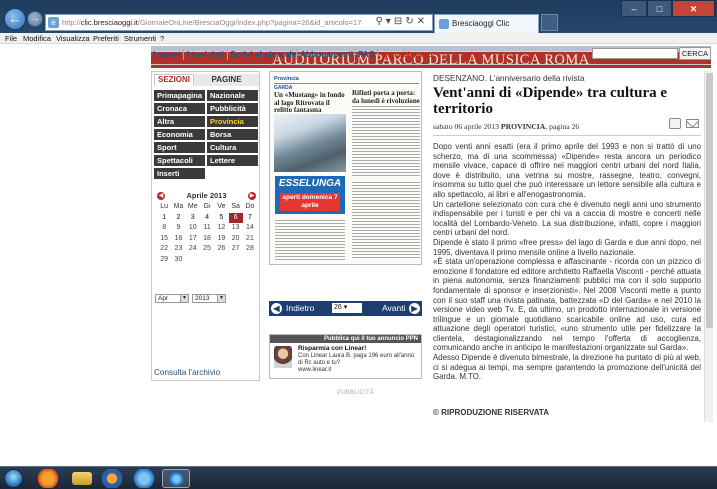  Describe the element at coordinates (164, 239) in the screenshot. I see `calendar-day: 15` at that location.